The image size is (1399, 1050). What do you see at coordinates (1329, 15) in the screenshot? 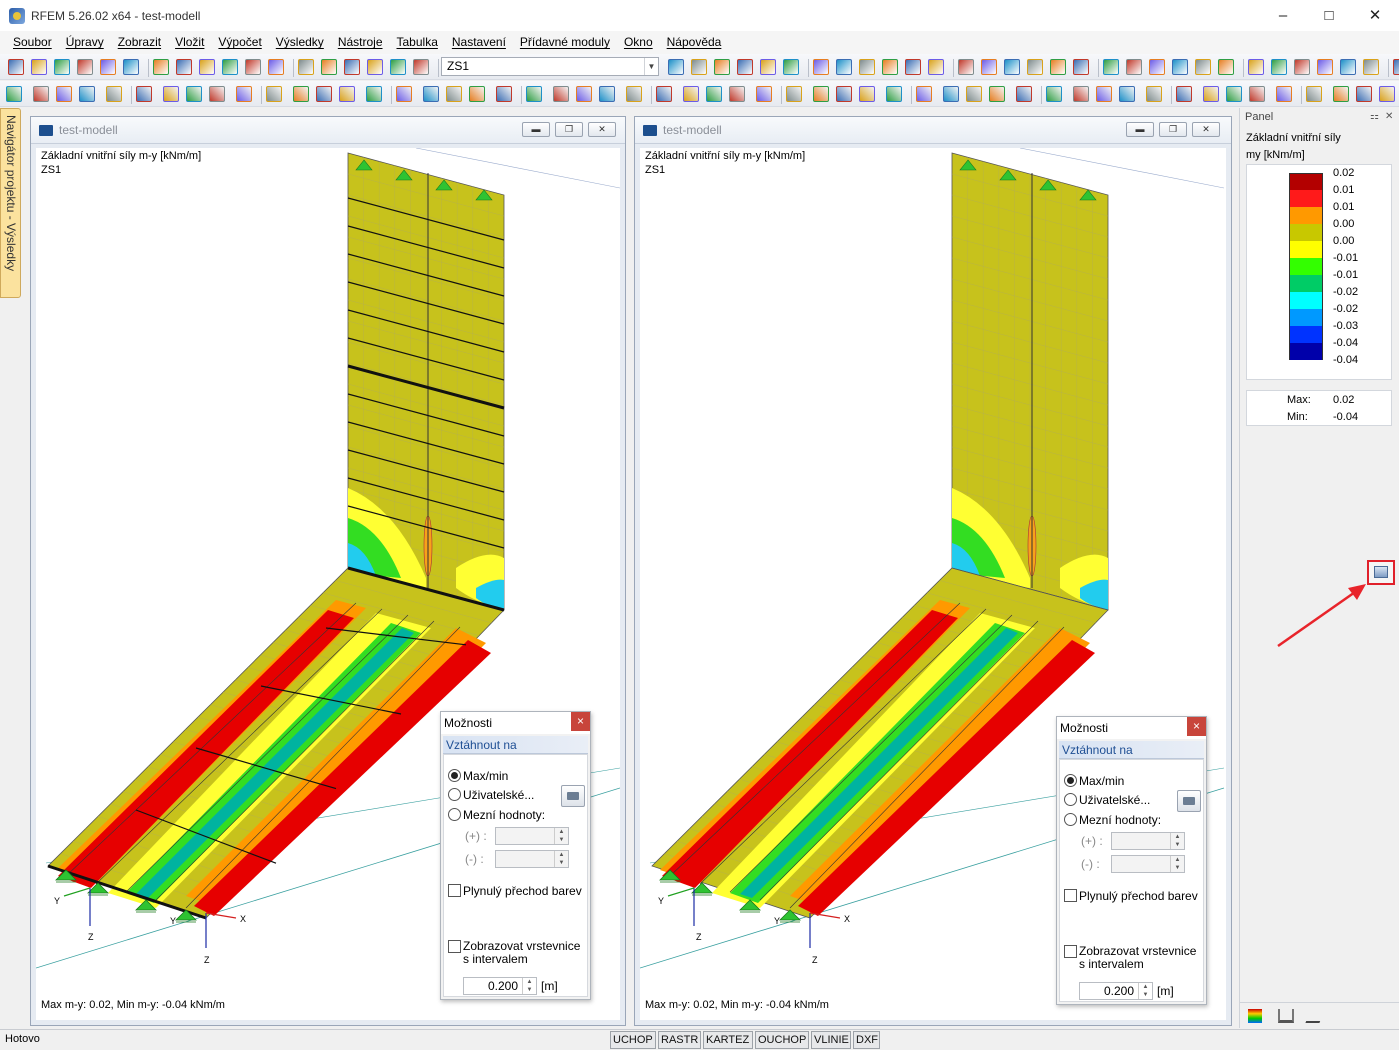
I see `maximize-button: □` at bounding box center [1329, 15].